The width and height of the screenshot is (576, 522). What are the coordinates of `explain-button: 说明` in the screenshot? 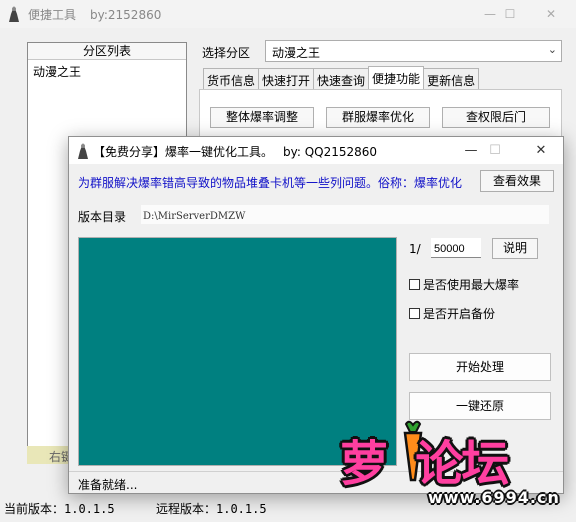 It's located at (515, 248).